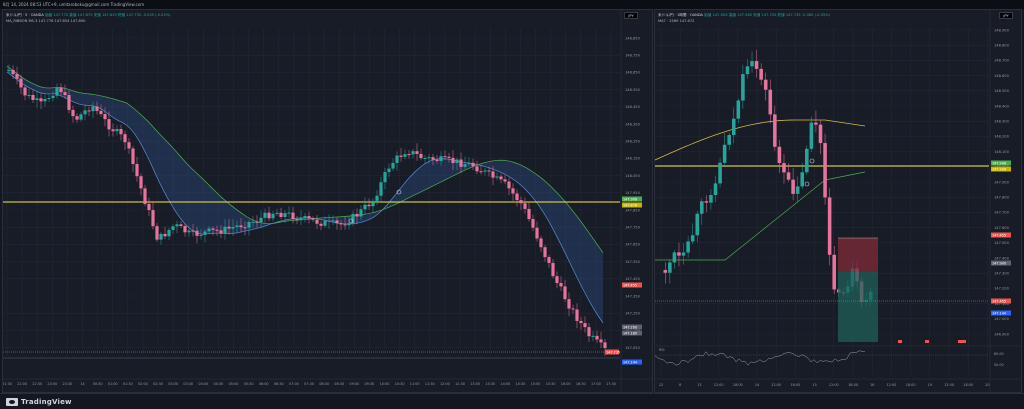 This screenshot has width=1024, height=409. I want to click on right-position-profit-zone, so click(858, 307).